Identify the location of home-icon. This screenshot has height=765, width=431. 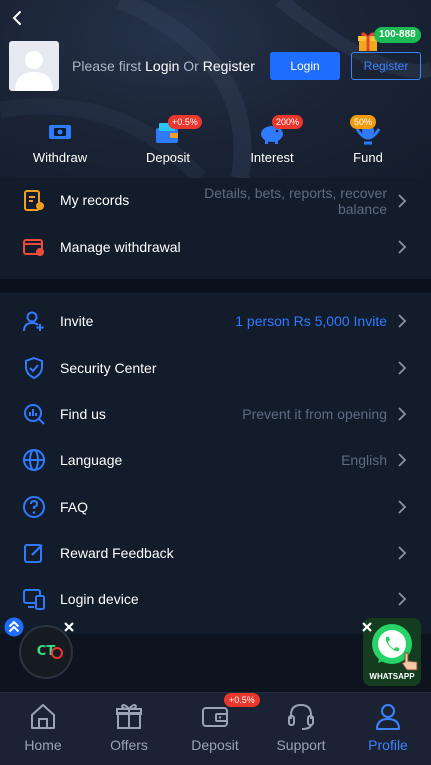
(43, 716).